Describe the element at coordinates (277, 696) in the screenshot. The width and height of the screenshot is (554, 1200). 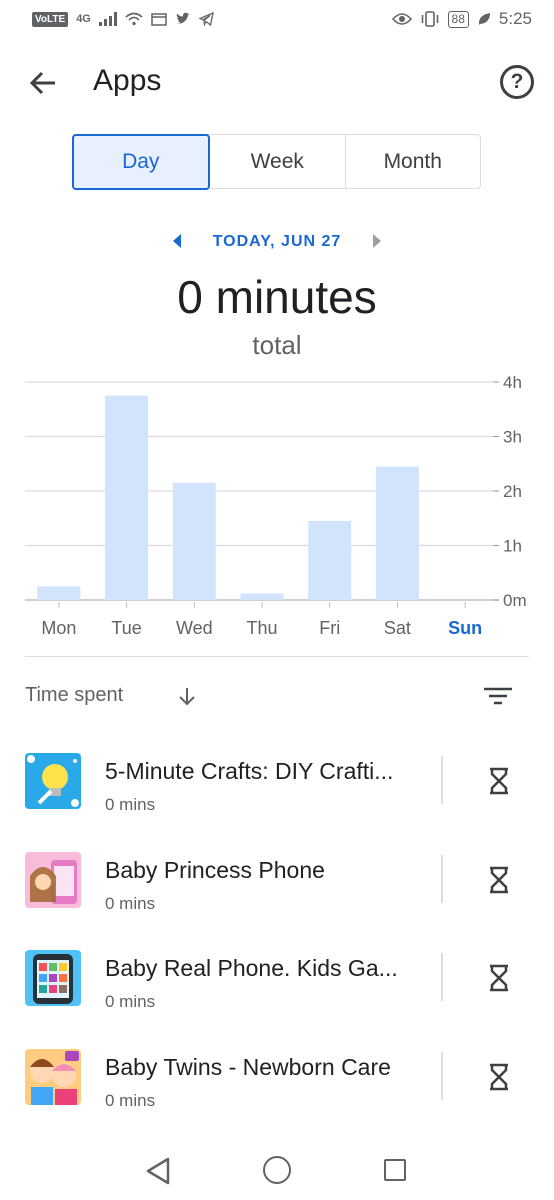
I see `sort-row: Time spent` at that location.